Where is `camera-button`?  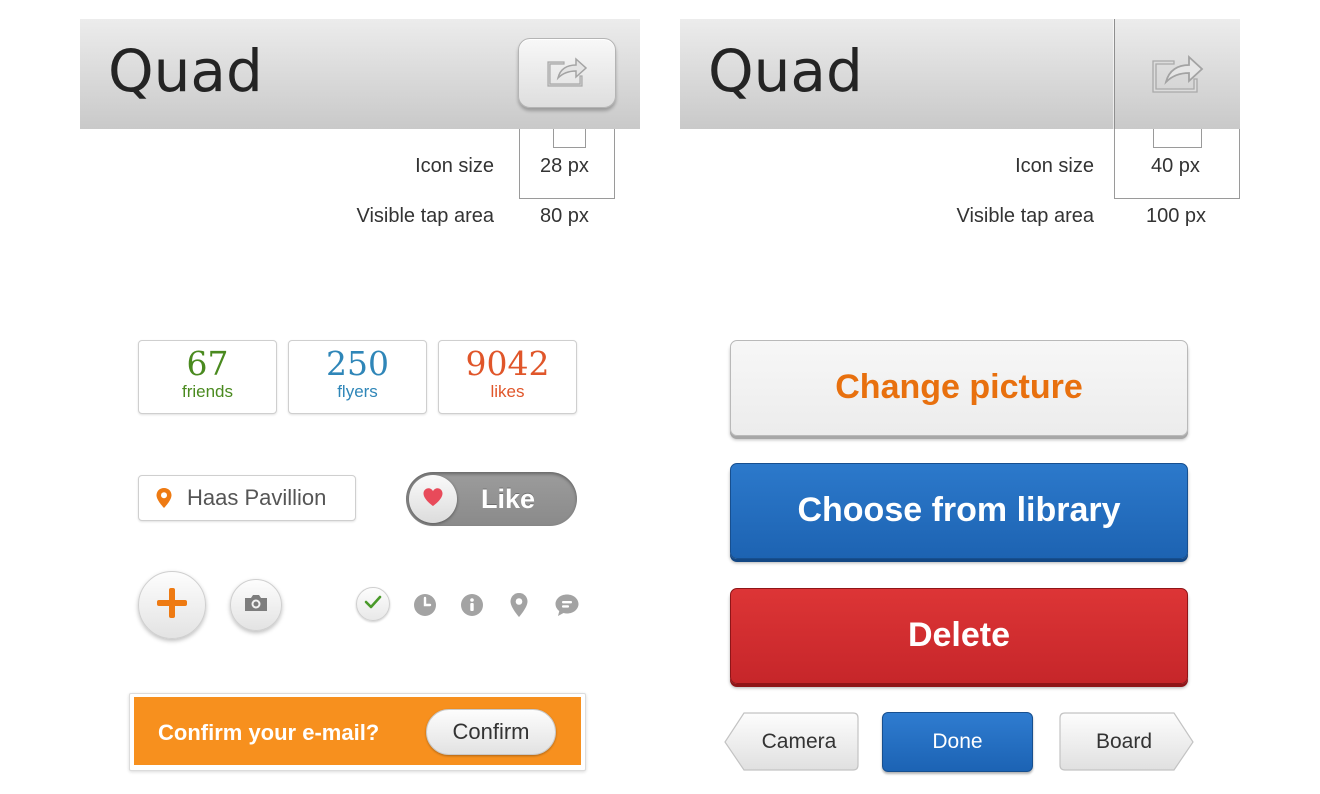 camera-button is located at coordinates (256, 605).